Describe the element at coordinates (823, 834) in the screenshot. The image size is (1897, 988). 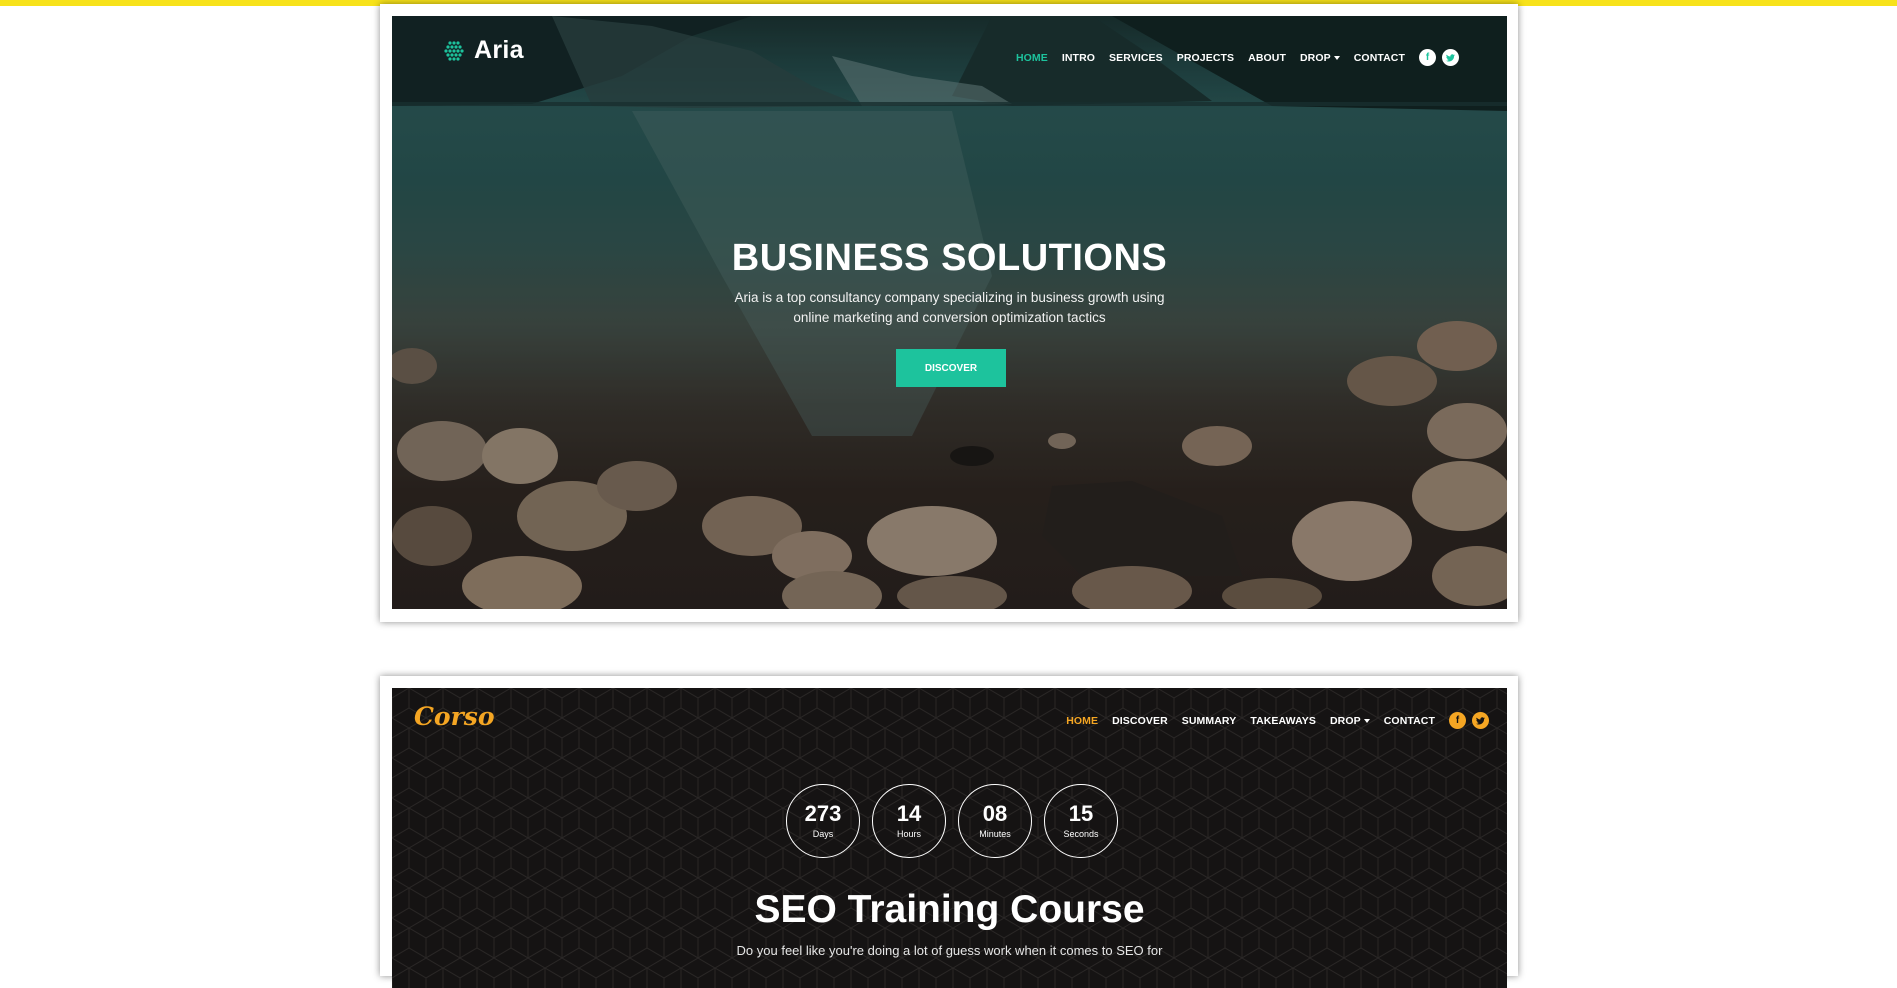
I see `countdown-label: Days` at that location.